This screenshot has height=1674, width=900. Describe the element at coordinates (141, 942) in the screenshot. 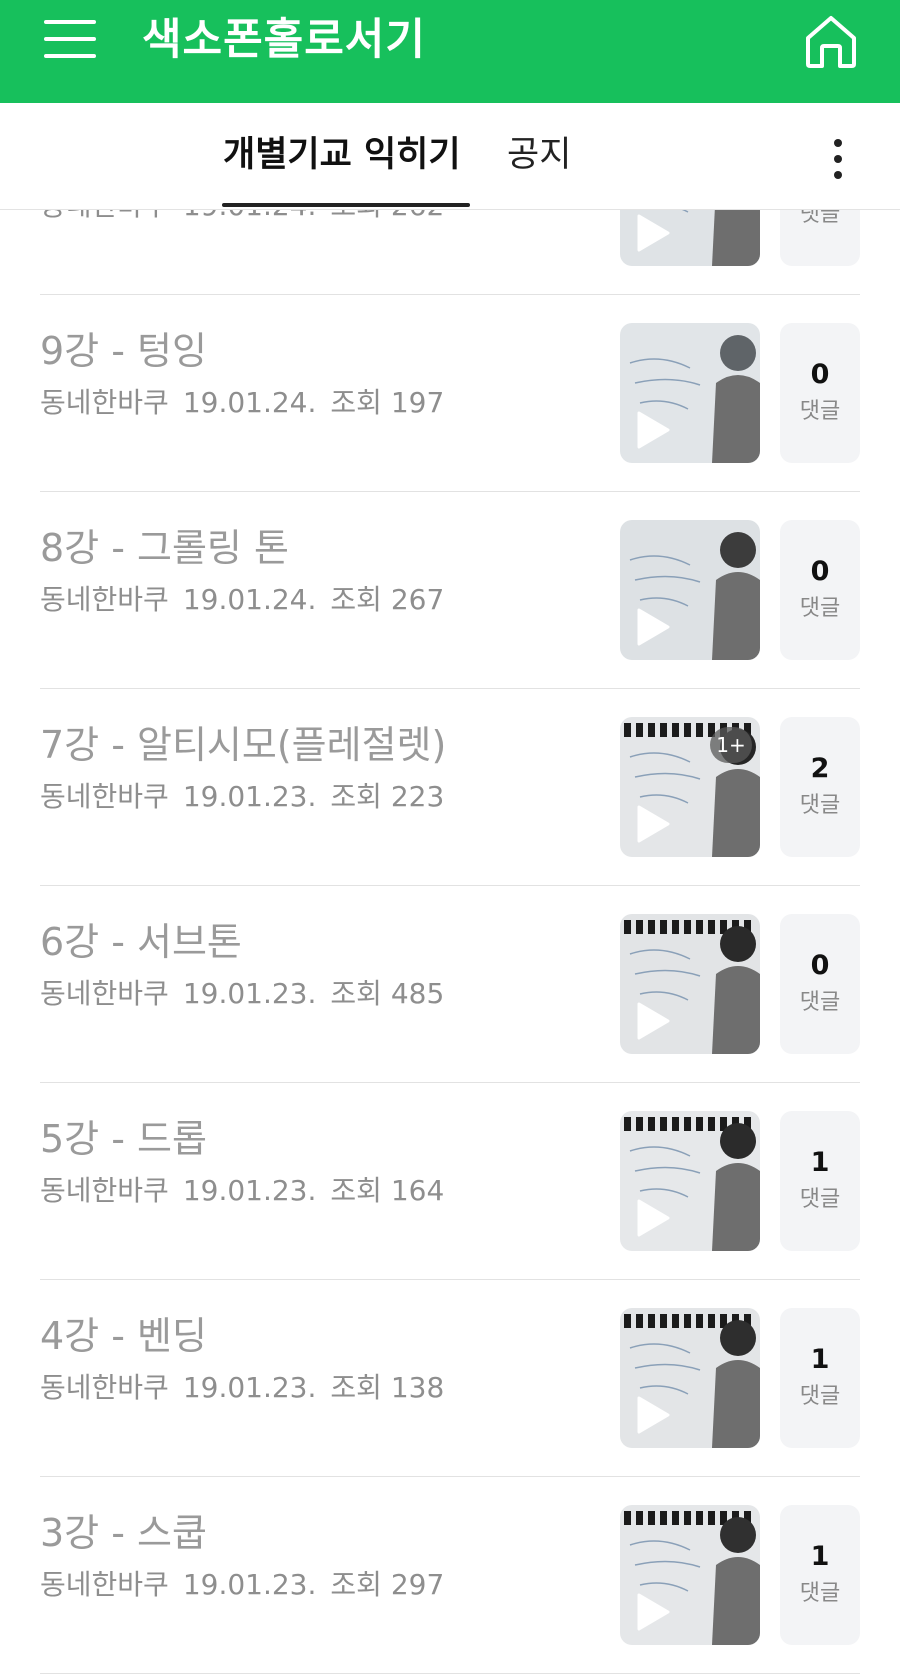

I see `post-title: 6강 - 서브톤` at that location.